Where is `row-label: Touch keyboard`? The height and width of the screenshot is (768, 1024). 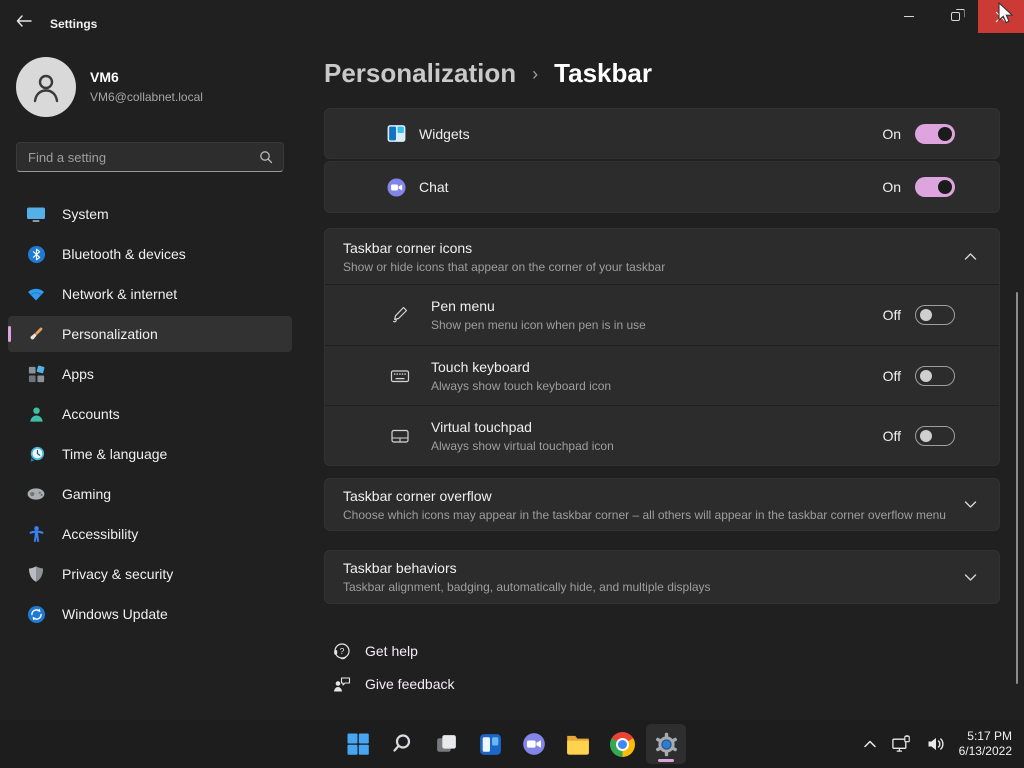 row-label: Touch keyboard is located at coordinates (480, 366).